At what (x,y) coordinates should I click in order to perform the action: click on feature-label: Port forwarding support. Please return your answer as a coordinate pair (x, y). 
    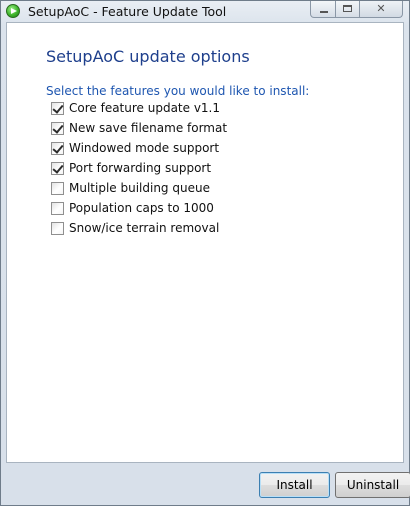
    Looking at the image, I should click on (140, 168).